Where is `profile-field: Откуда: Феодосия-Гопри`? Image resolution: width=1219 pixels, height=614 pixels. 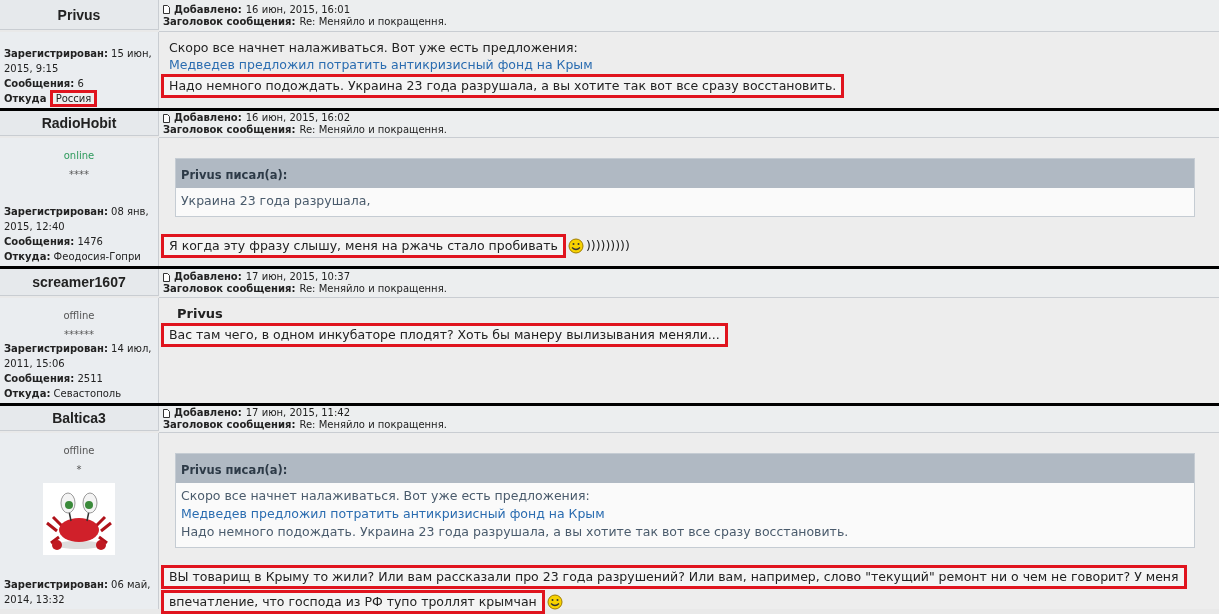 profile-field: Откуда: Феодосия-Гопри is located at coordinates (79, 256).